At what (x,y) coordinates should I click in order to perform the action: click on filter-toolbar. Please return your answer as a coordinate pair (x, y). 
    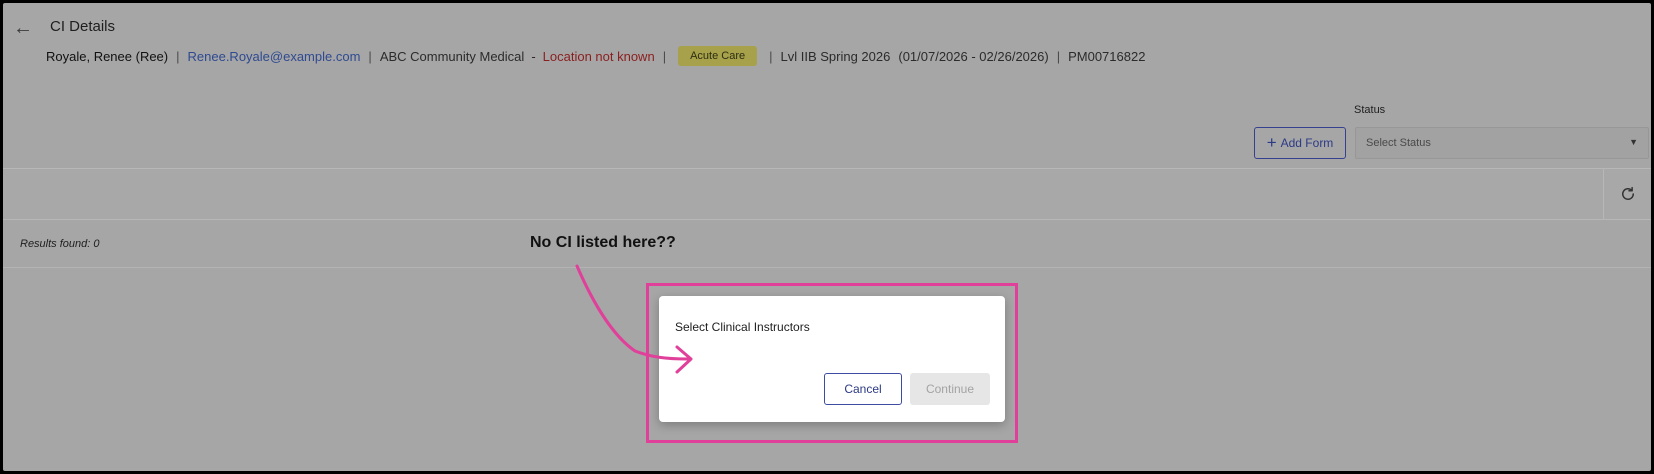
    Looking at the image, I should click on (827, 194).